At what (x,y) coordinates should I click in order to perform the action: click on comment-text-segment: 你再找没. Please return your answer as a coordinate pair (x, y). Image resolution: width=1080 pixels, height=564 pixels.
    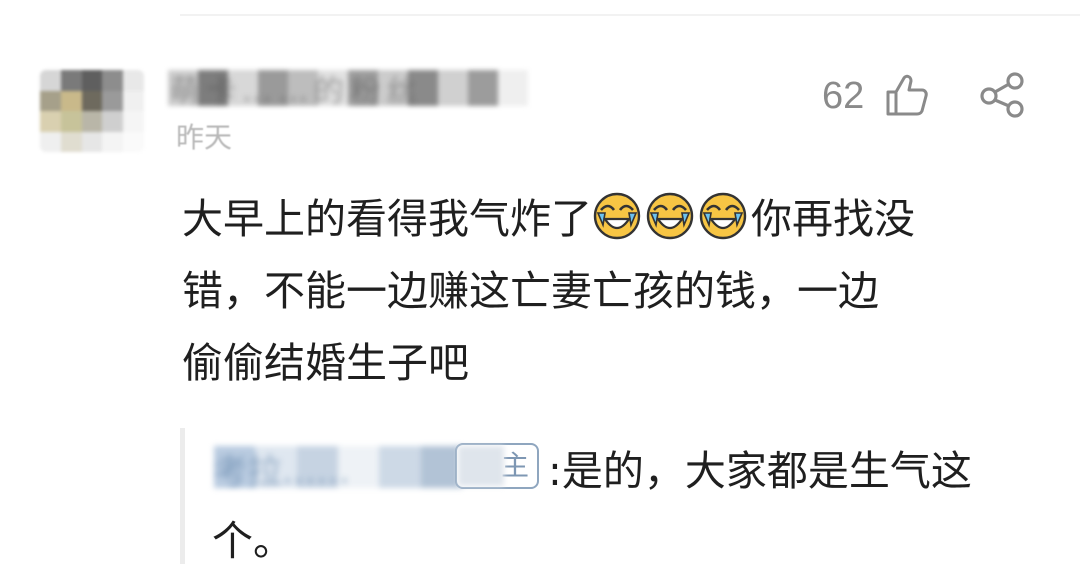
    Looking at the image, I should click on (833, 219).